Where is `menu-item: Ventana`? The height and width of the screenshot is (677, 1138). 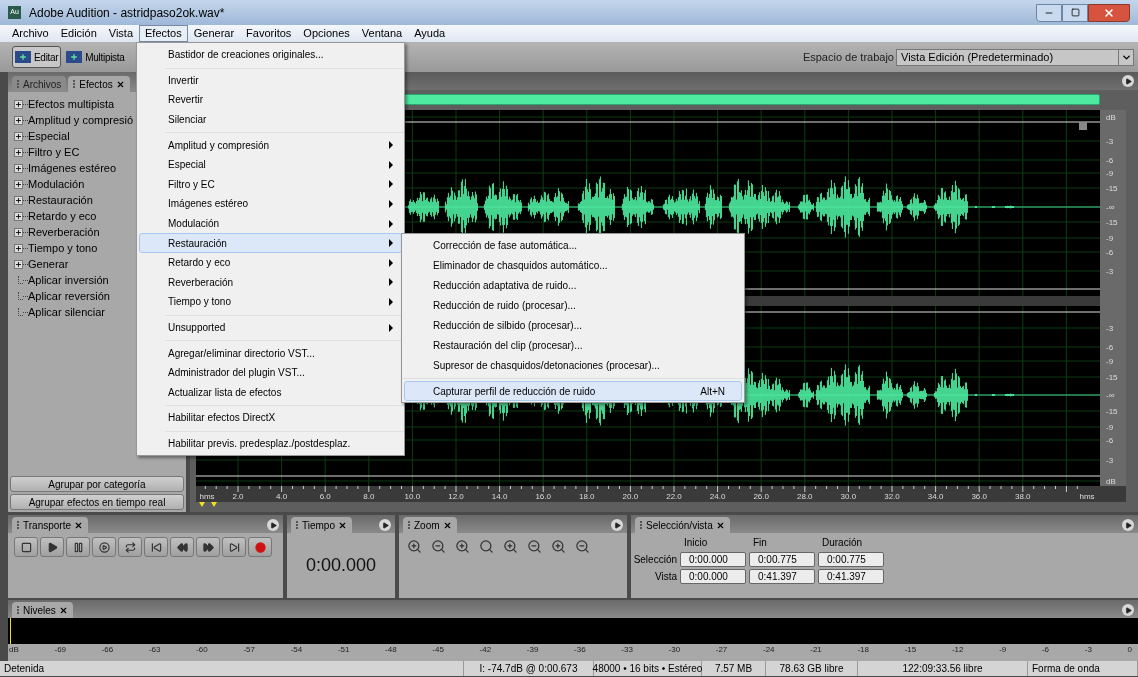 menu-item: Ventana is located at coordinates (382, 33).